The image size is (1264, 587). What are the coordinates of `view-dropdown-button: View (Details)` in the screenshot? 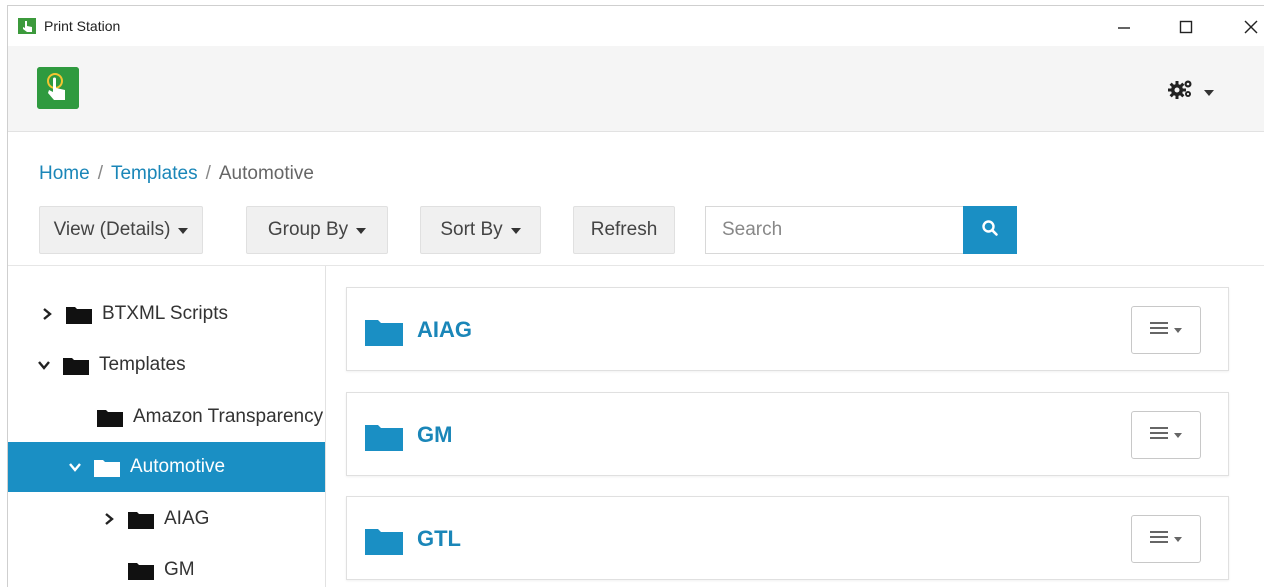 It's located at (121, 230).